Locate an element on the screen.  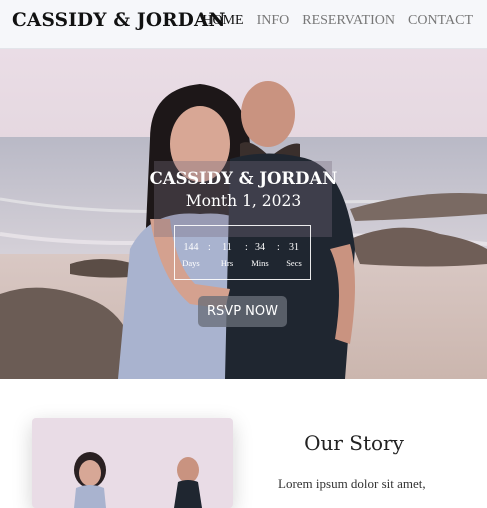
our-story-text: Lorem ipsum dolor sit amet, is located at coordinates (352, 483).